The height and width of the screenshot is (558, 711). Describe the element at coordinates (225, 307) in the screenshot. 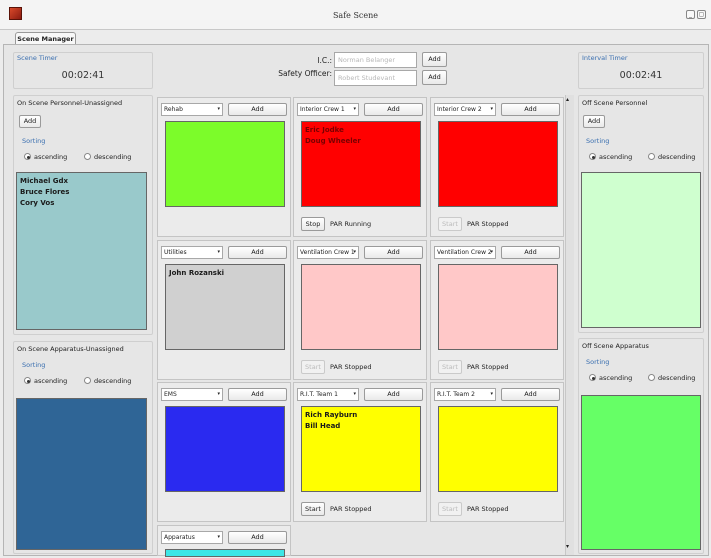

I see `crew-members-list: John Rozanski` at that location.